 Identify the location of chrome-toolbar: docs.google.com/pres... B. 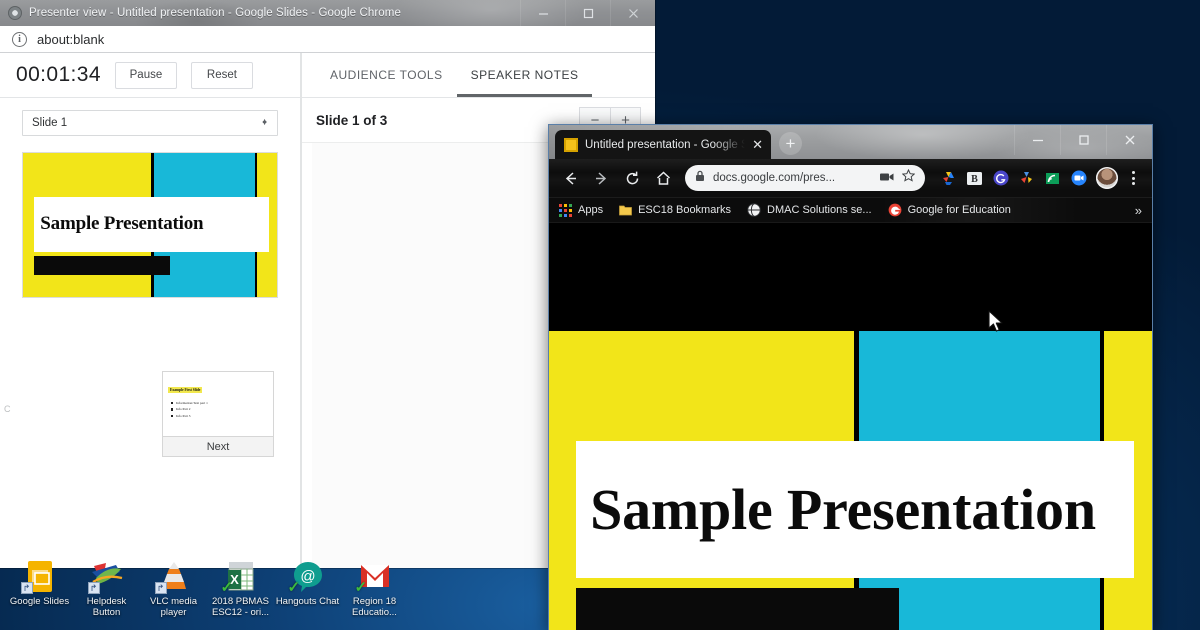
(850, 178).